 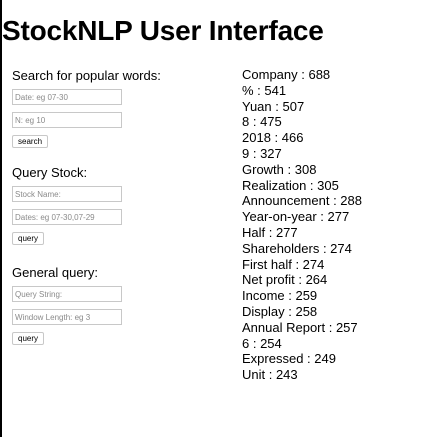 I want to click on word-count-item: Shareholders : 274, so click(x=297, y=248).